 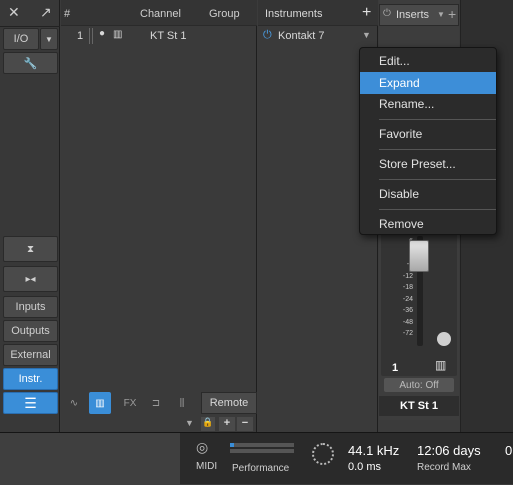 I want to click on dropdown-arrow-icon: ▼, so click(x=189, y=423).